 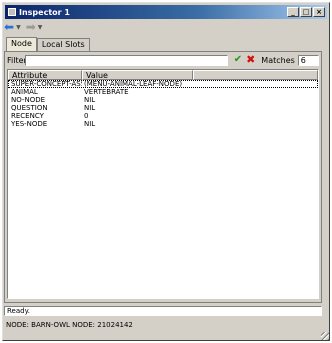 What do you see at coordinates (29, 108) in the screenshot?
I see `attribute-cell: QUESTION` at bounding box center [29, 108].